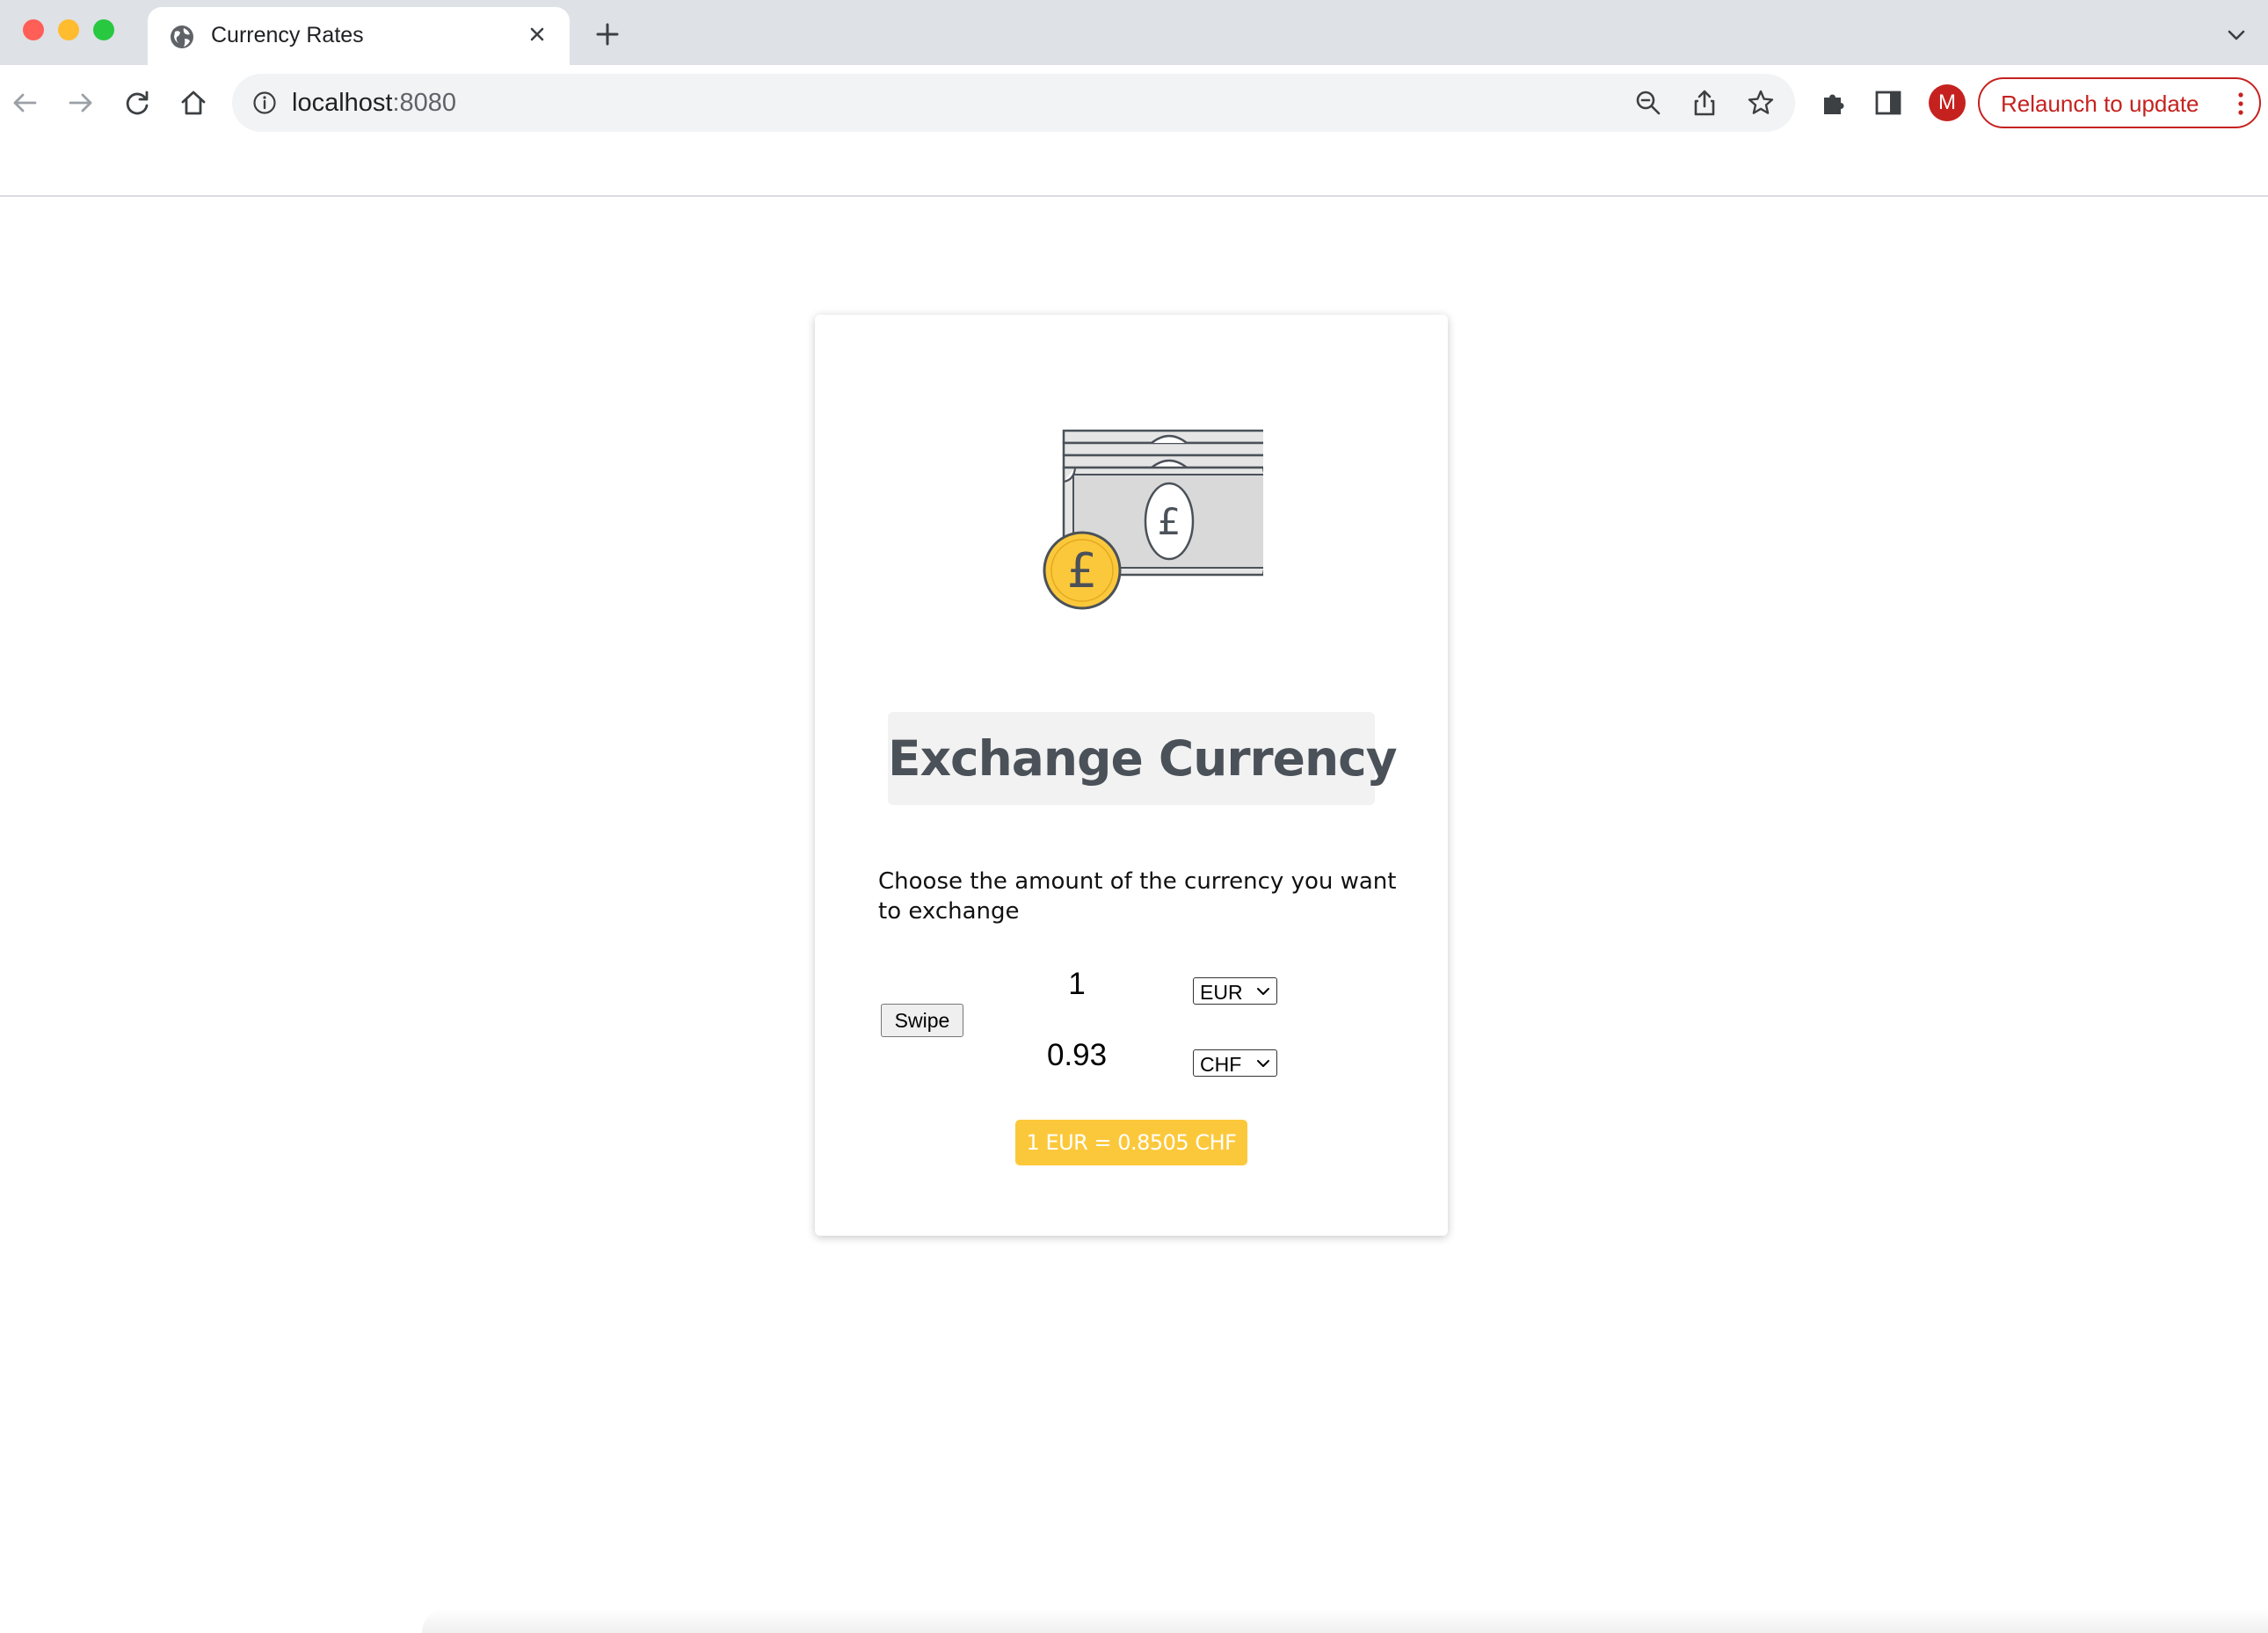 The width and height of the screenshot is (2268, 1633). Describe the element at coordinates (1222, 992) in the screenshot. I see `from-currency-value: EUR` at that location.